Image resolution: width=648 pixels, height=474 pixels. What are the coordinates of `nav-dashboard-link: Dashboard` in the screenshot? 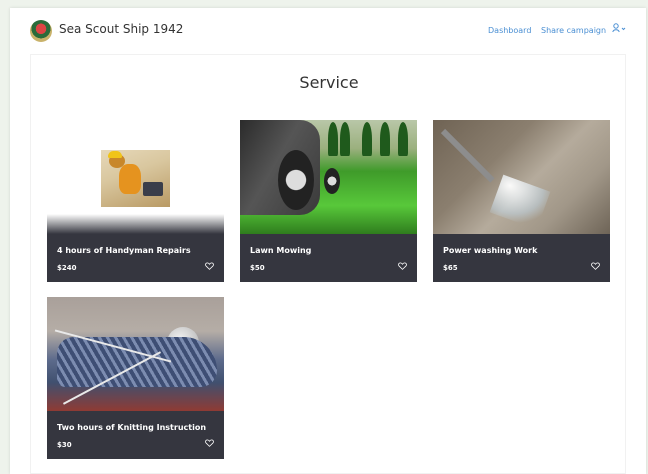 It's located at (509, 30).